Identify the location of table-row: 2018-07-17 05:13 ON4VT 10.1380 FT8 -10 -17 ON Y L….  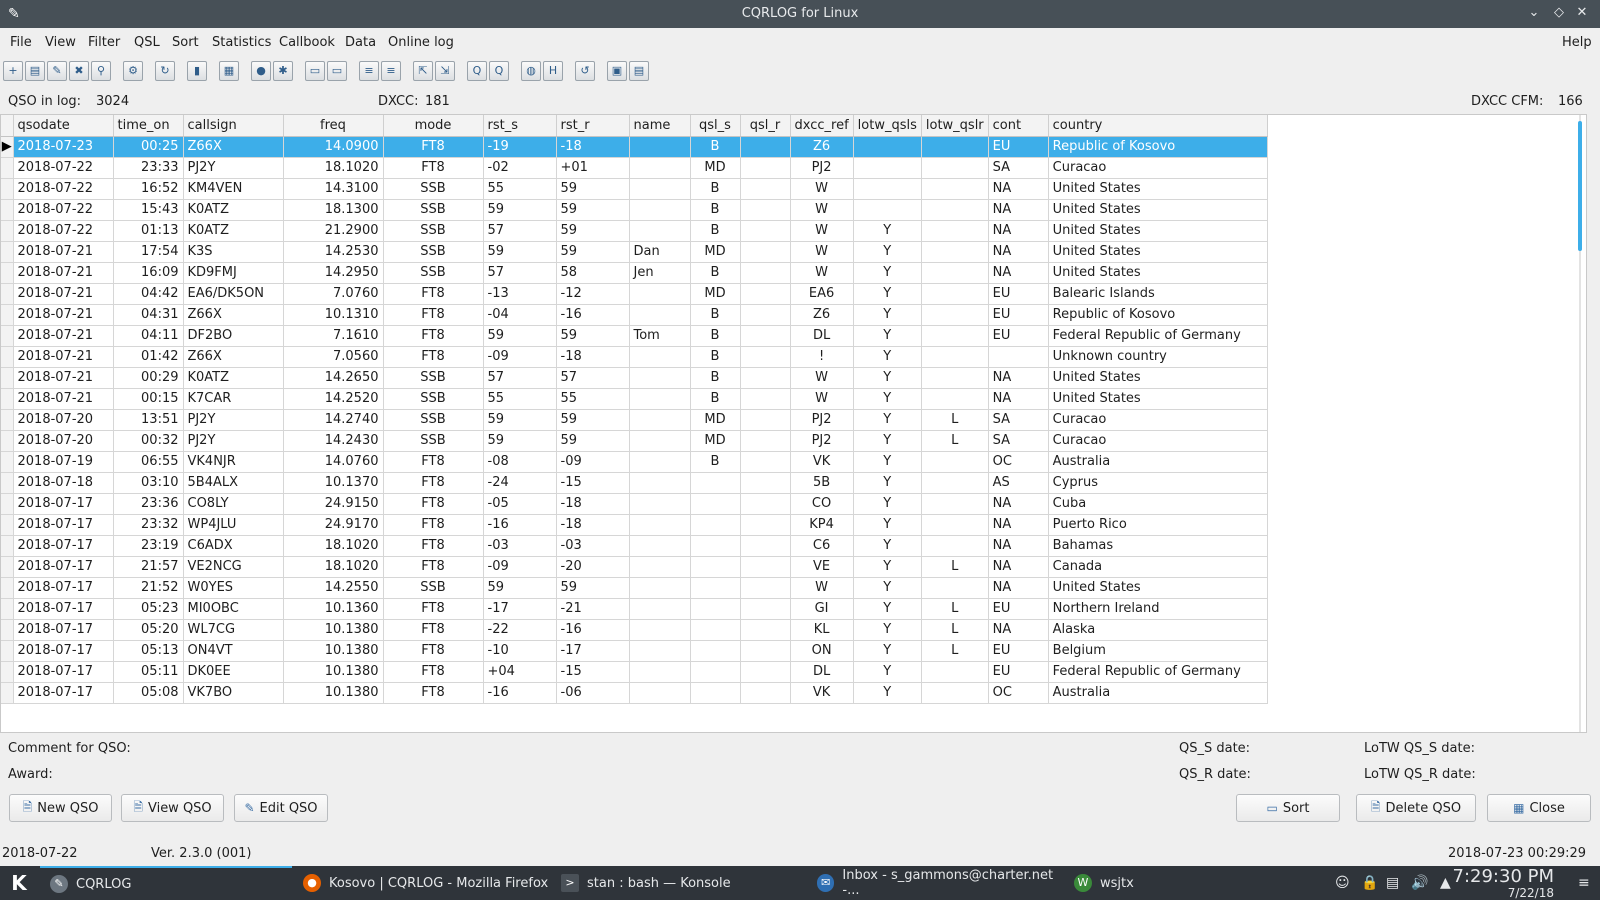
(634, 651).